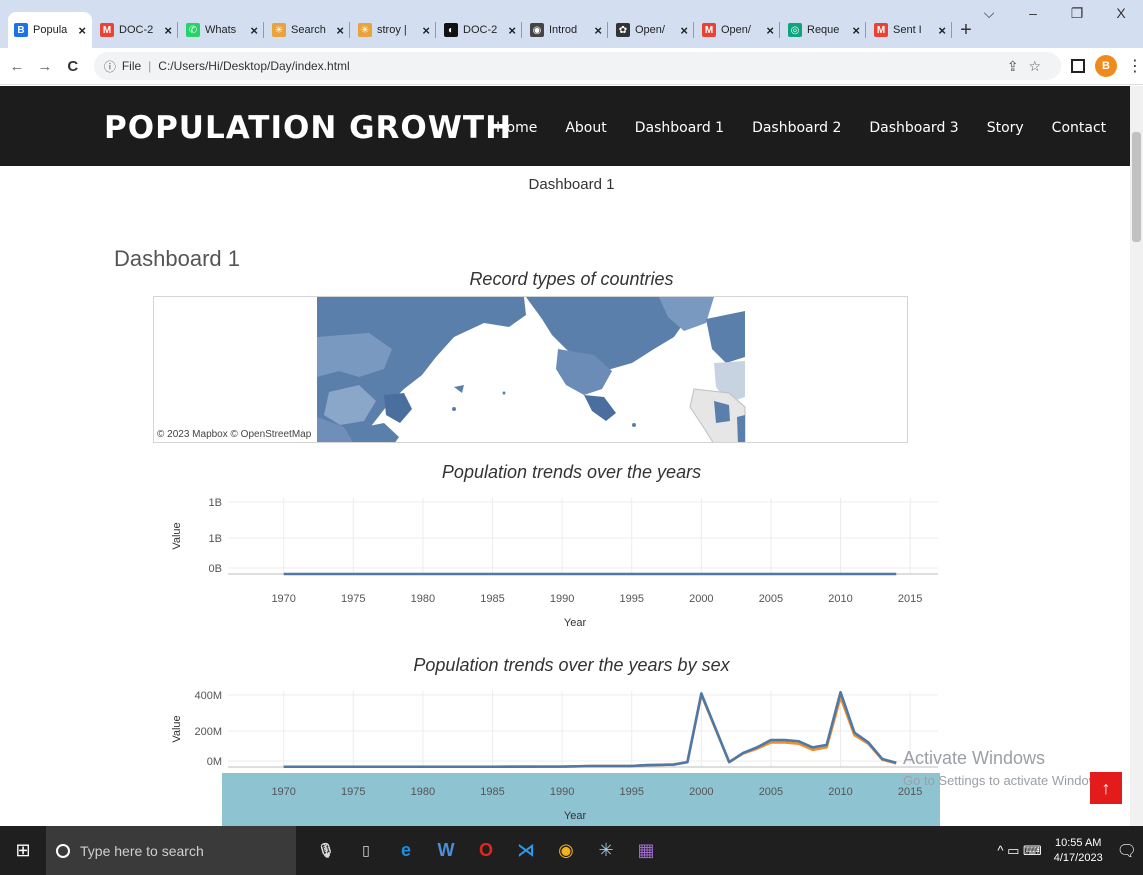  I want to click on tab-title: Whats, so click(221, 30).